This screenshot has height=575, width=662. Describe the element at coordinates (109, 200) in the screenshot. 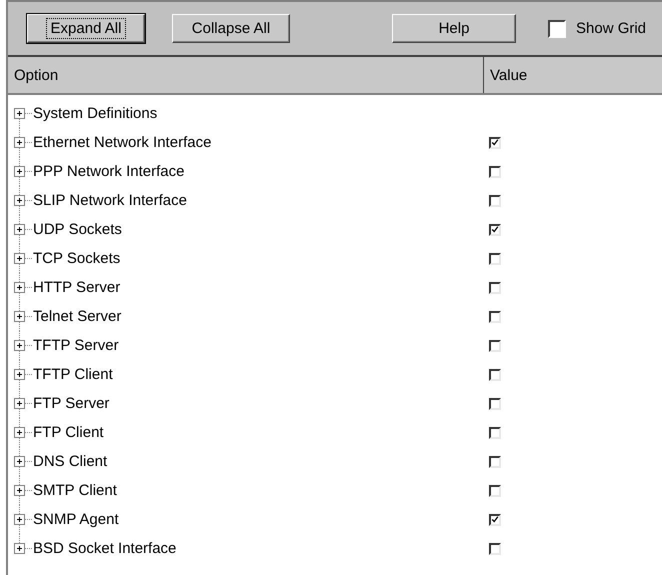

I see `tree-item: SLIP Network Interface` at that location.